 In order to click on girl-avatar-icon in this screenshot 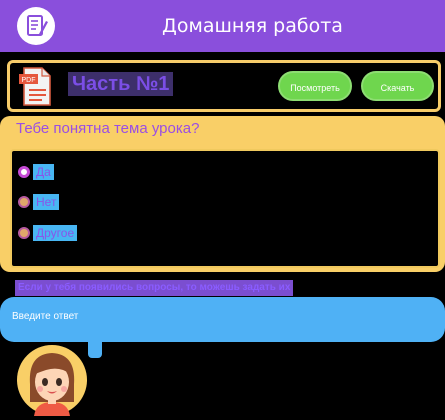, I will do `click(52, 380)`.